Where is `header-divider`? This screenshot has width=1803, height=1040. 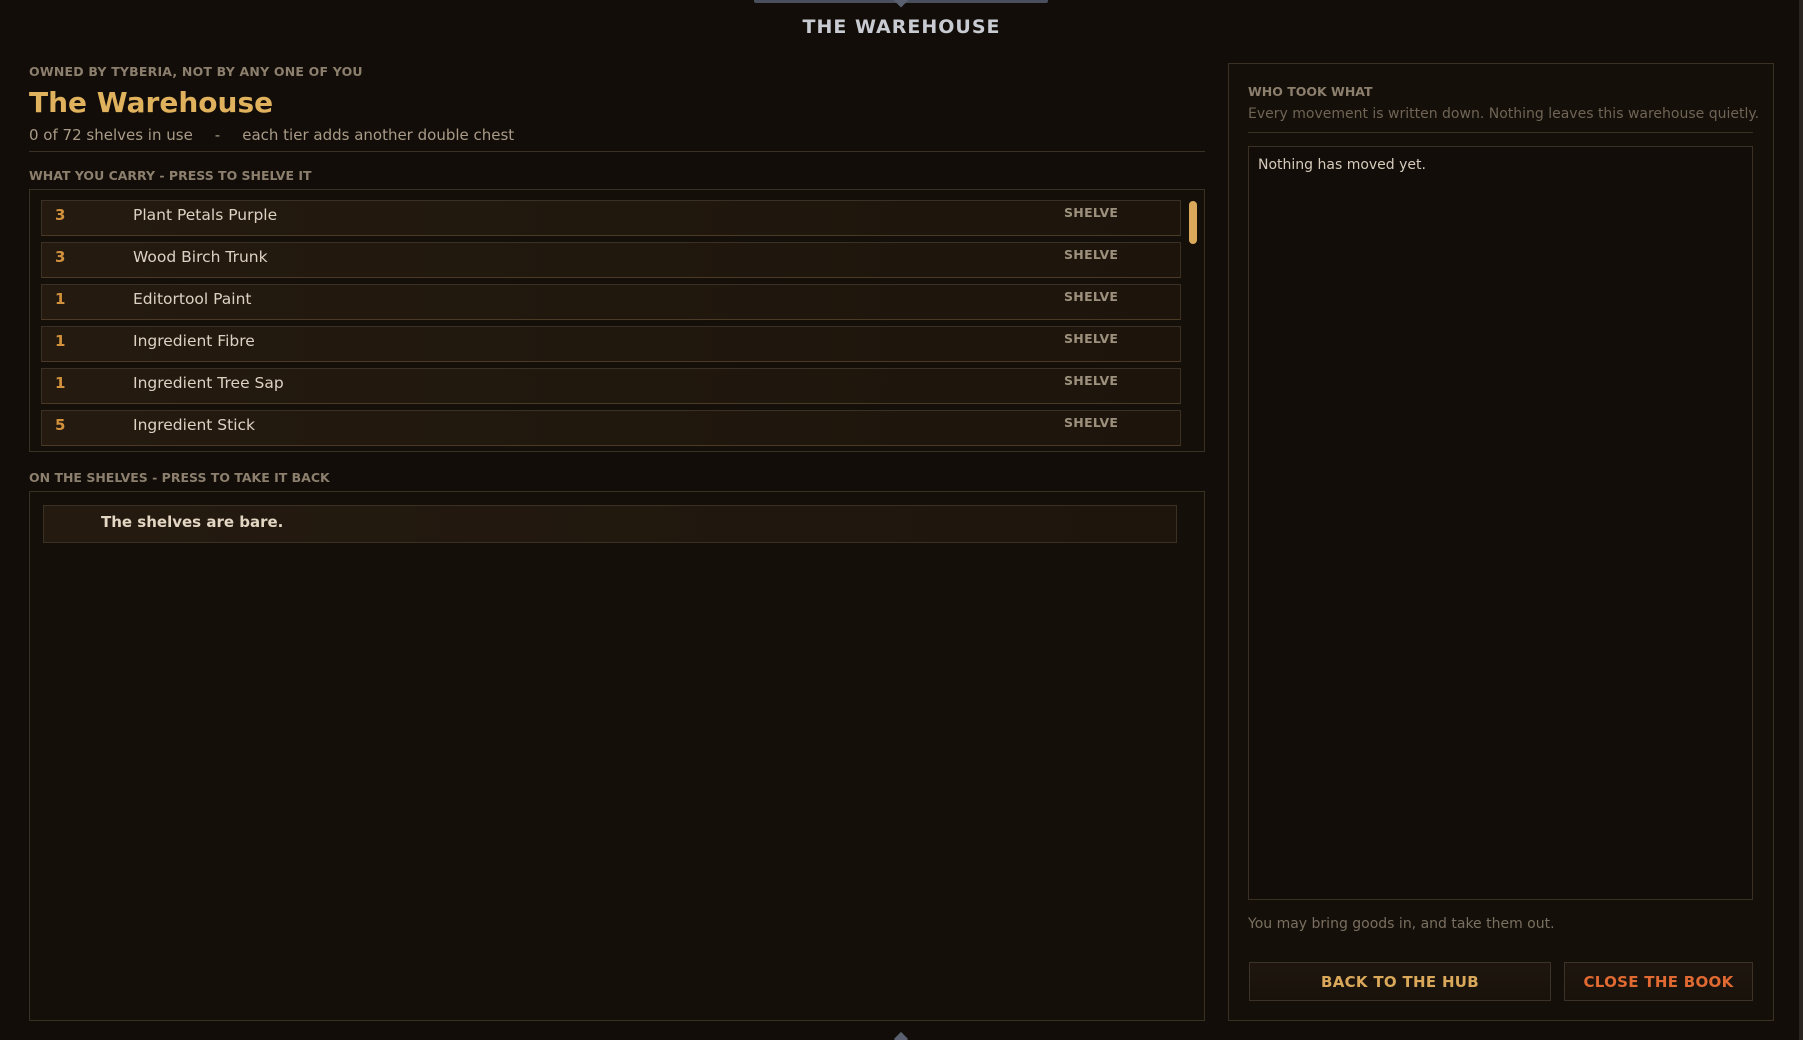 header-divider is located at coordinates (617, 151).